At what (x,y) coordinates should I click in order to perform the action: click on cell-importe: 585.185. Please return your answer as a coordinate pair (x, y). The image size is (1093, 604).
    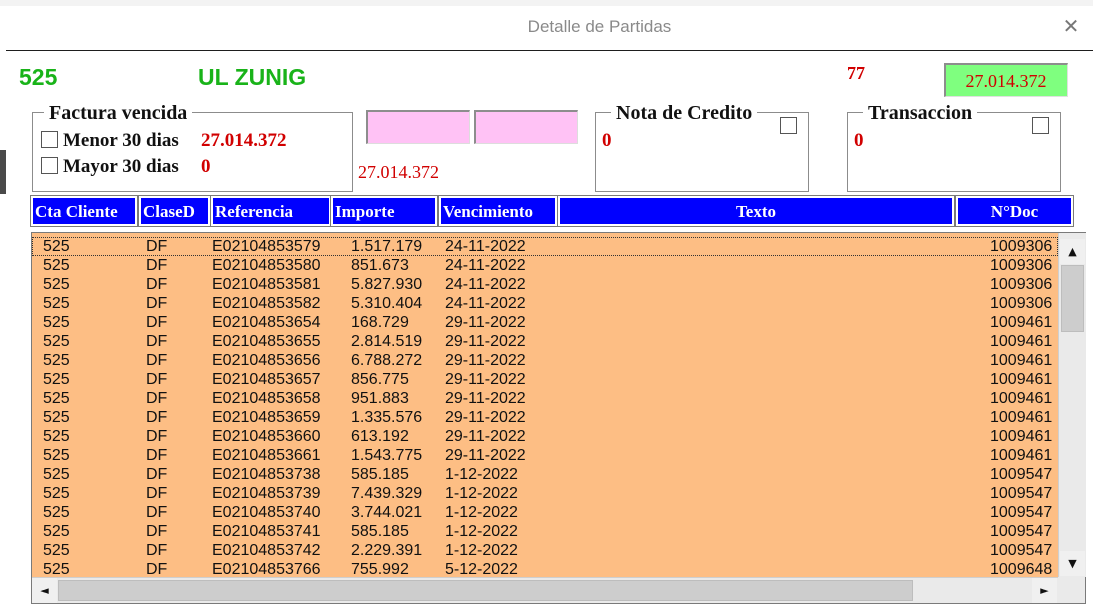
    Looking at the image, I should click on (380, 474).